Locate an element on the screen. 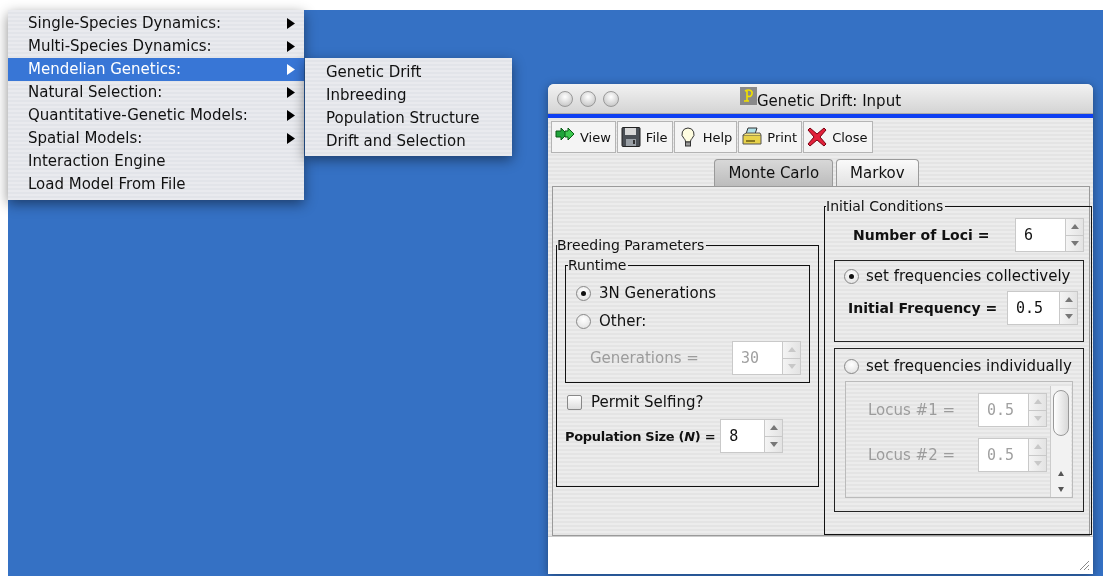 This screenshot has height=576, width=1103. number-field: 0.5 is located at coordinates (1033, 308).